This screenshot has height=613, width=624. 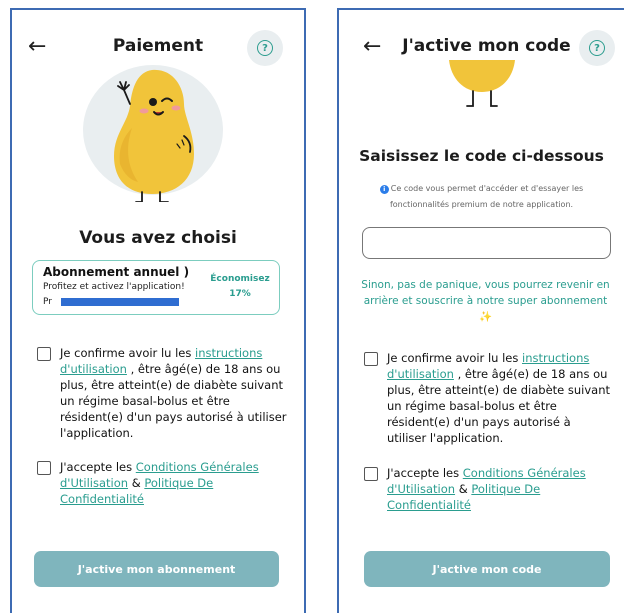 I want to click on section-heading: Vous avez choisi, so click(x=158, y=238).